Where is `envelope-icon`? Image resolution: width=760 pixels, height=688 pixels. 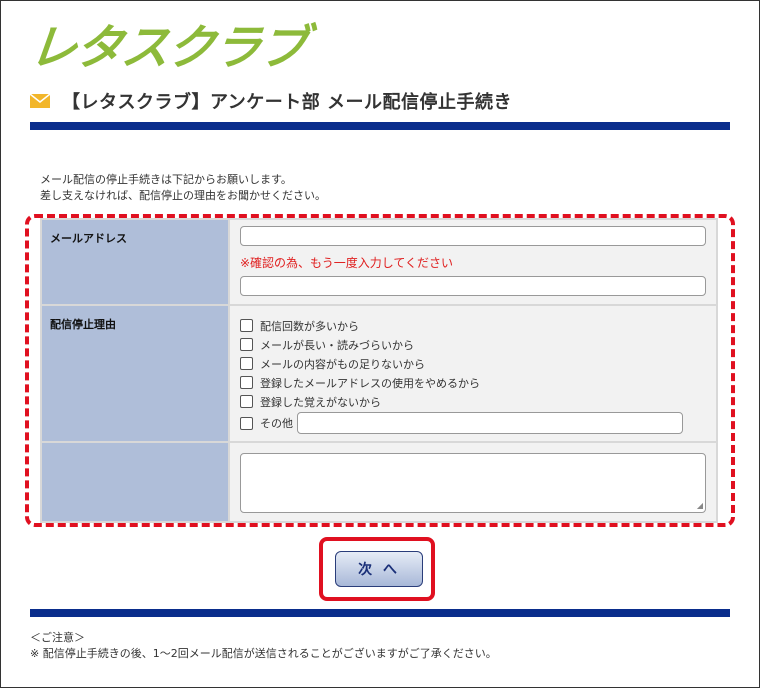 envelope-icon is located at coordinates (40, 101).